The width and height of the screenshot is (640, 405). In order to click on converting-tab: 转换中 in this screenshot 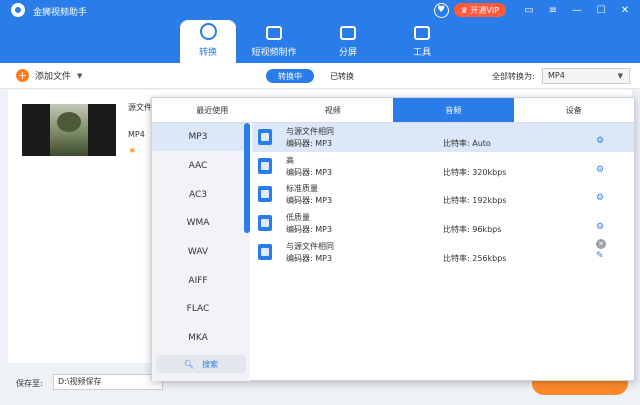, I will do `click(290, 76)`.